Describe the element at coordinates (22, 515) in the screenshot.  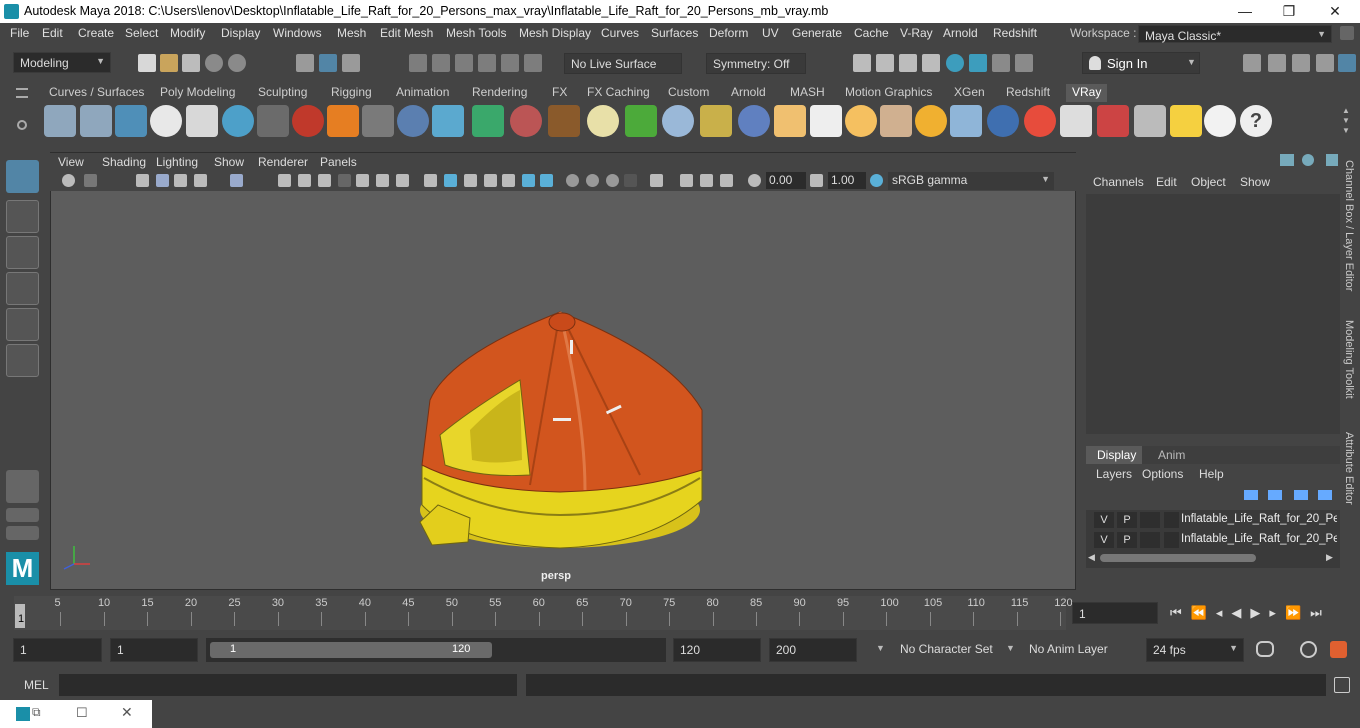
I see `four-view-layout-icon` at that location.